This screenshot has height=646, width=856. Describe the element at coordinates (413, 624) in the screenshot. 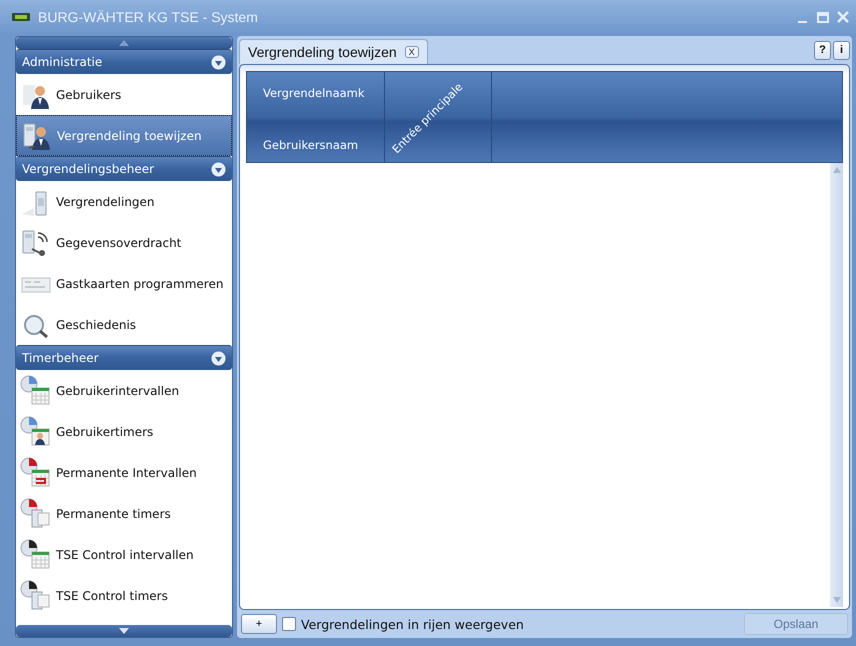

I see `checkbox-label: Vergrendelingen in rijen weergeven` at that location.